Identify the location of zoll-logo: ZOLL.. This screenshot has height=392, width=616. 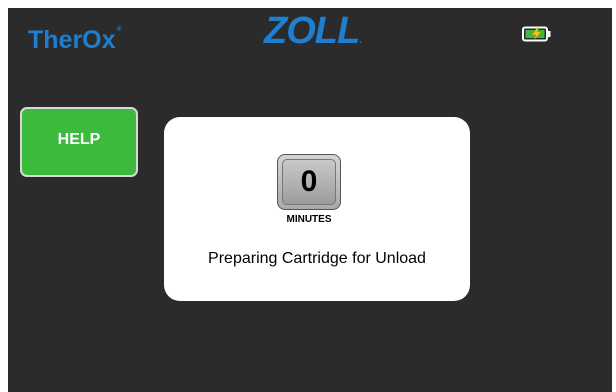
(312, 31).